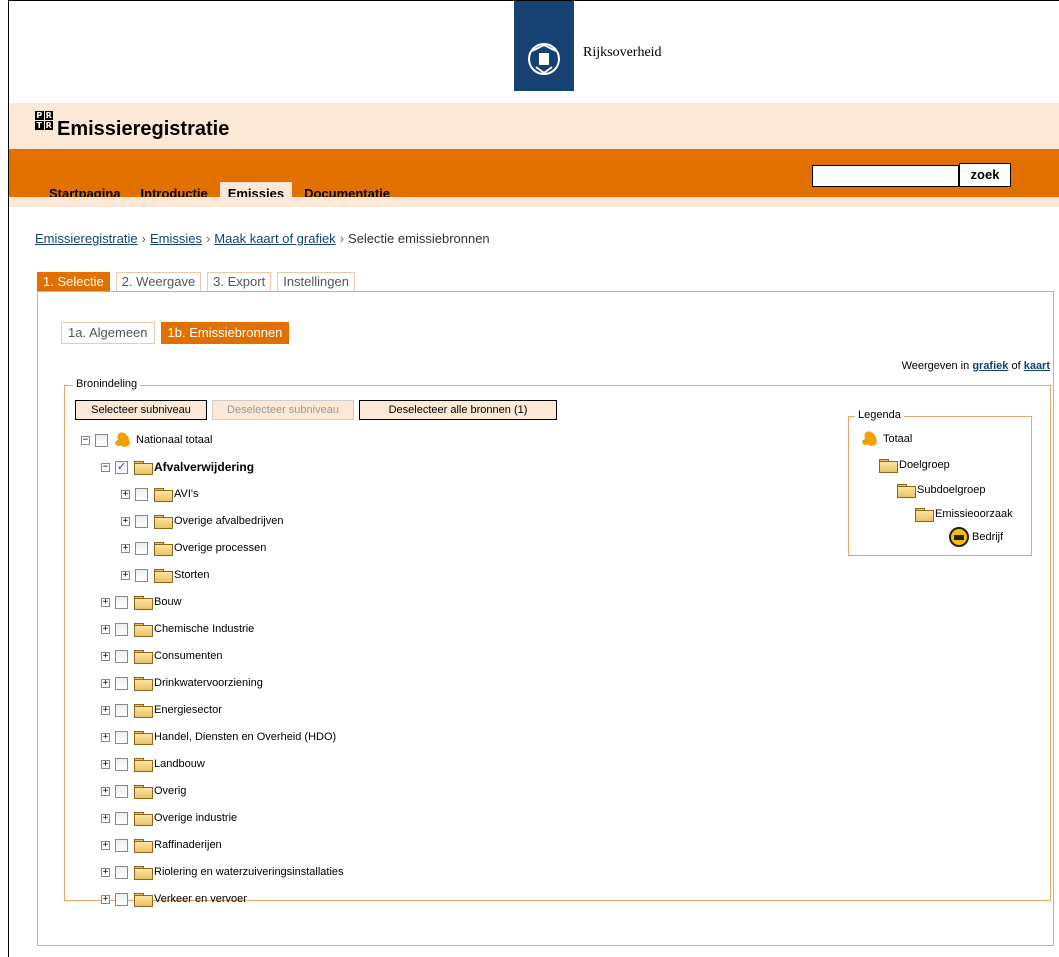  Describe the element at coordinates (885, 176) in the screenshot. I see `search-input` at that location.